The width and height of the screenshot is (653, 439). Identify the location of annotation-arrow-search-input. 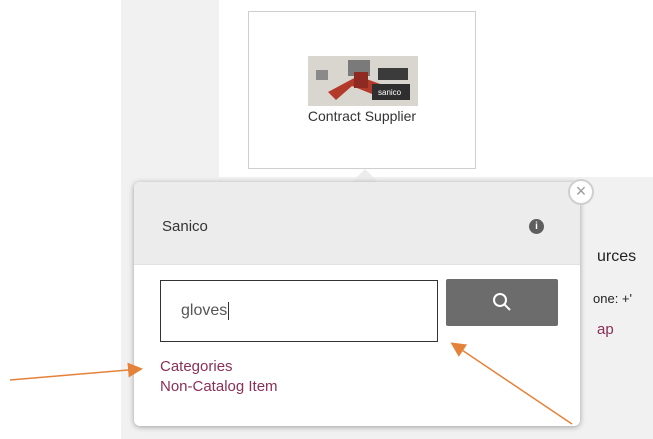
(511, 383).